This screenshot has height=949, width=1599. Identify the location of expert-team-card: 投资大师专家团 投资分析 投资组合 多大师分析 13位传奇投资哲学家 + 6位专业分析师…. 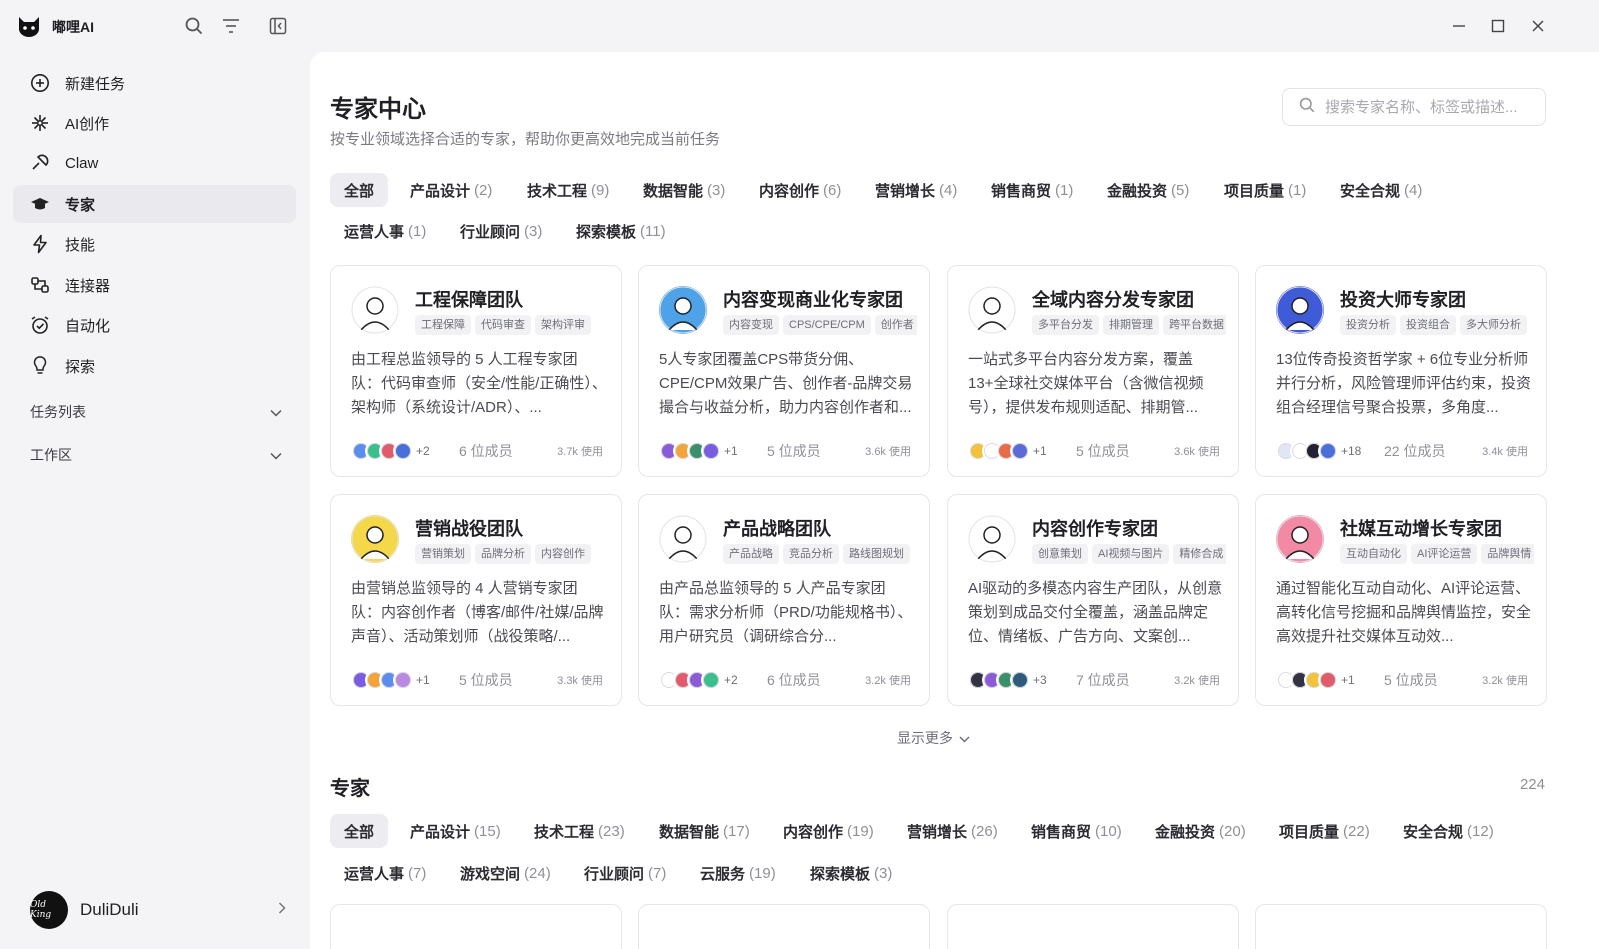
(1401, 371).